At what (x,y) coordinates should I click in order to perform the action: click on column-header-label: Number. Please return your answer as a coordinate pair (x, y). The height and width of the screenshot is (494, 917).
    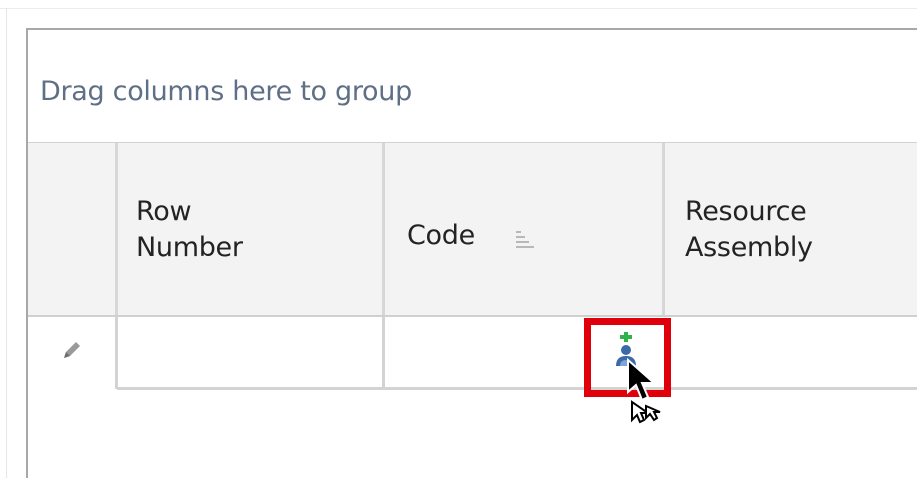
    Looking at the image, I should click on (189, 247).